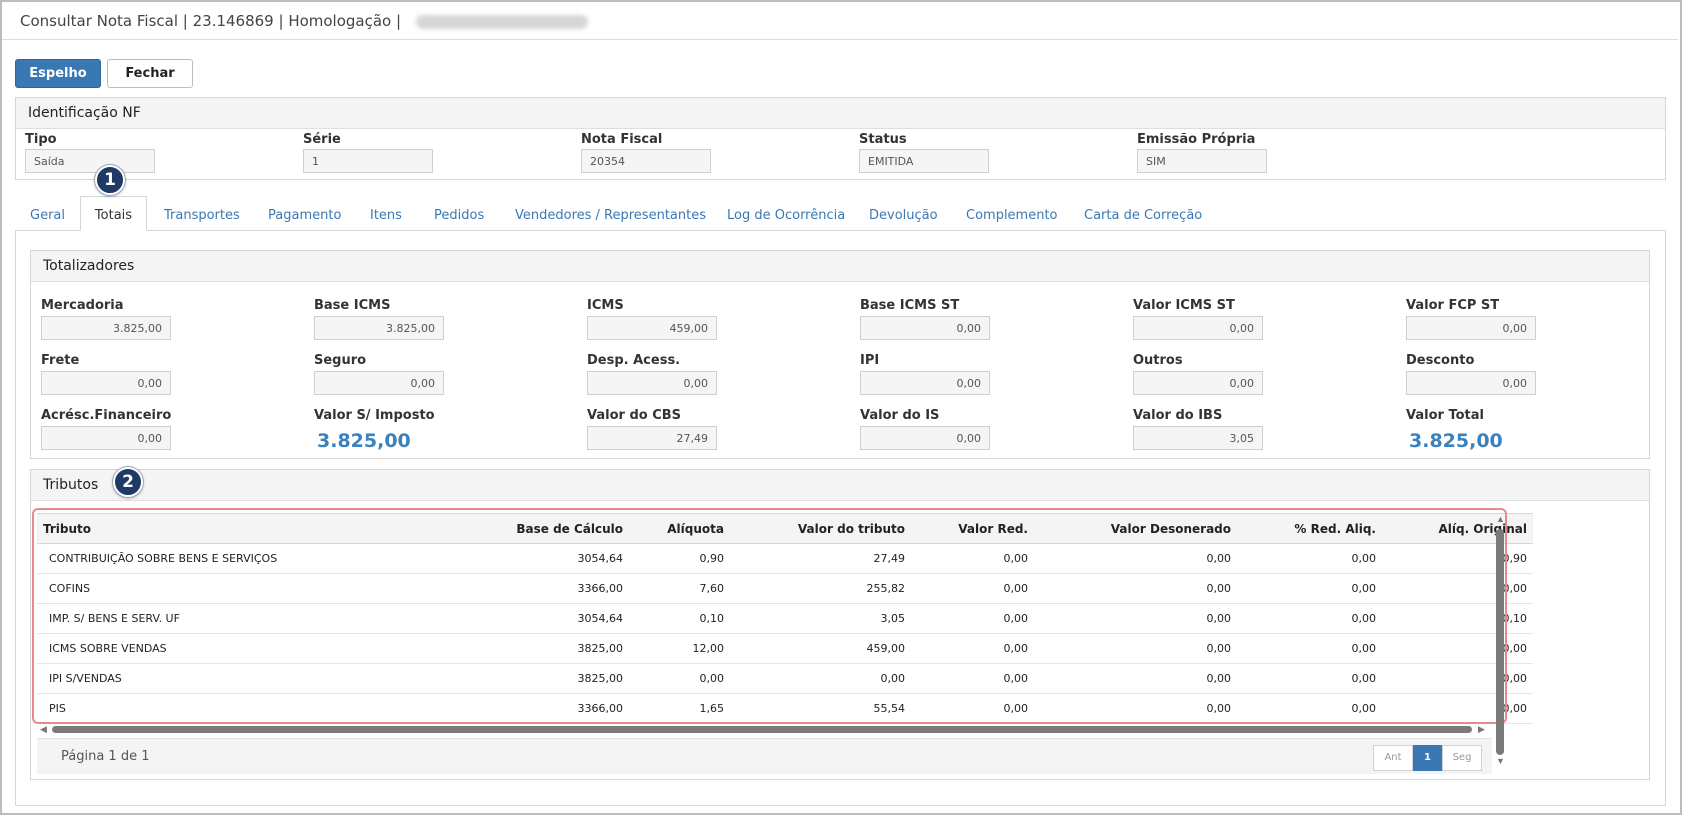 This screenshot has width=1682, height=815. Describe the element at coordinates (1135, 528) in the screenshot. I see `col-header-valor-desonerado: Valor Desonerado` at that location.